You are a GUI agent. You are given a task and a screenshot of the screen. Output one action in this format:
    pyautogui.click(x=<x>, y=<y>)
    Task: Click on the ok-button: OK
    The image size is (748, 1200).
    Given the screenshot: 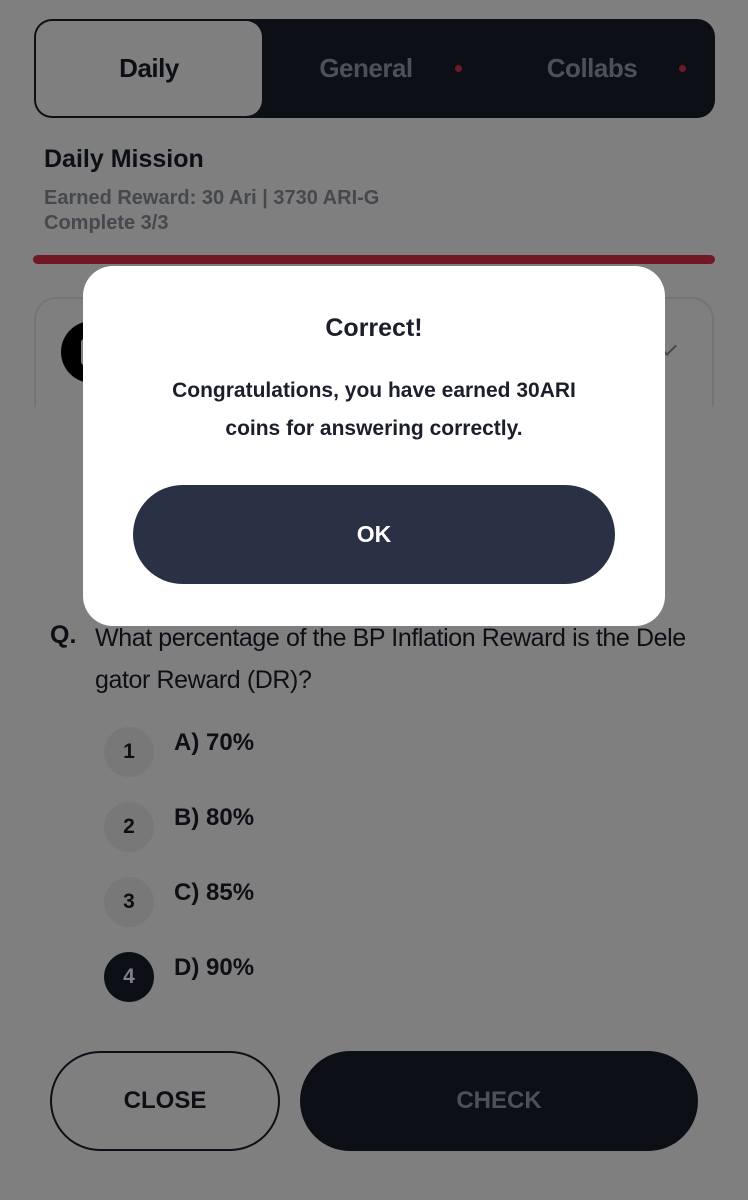 What is the action you would take?
    pyautogui.click(x=374, y=534)
    